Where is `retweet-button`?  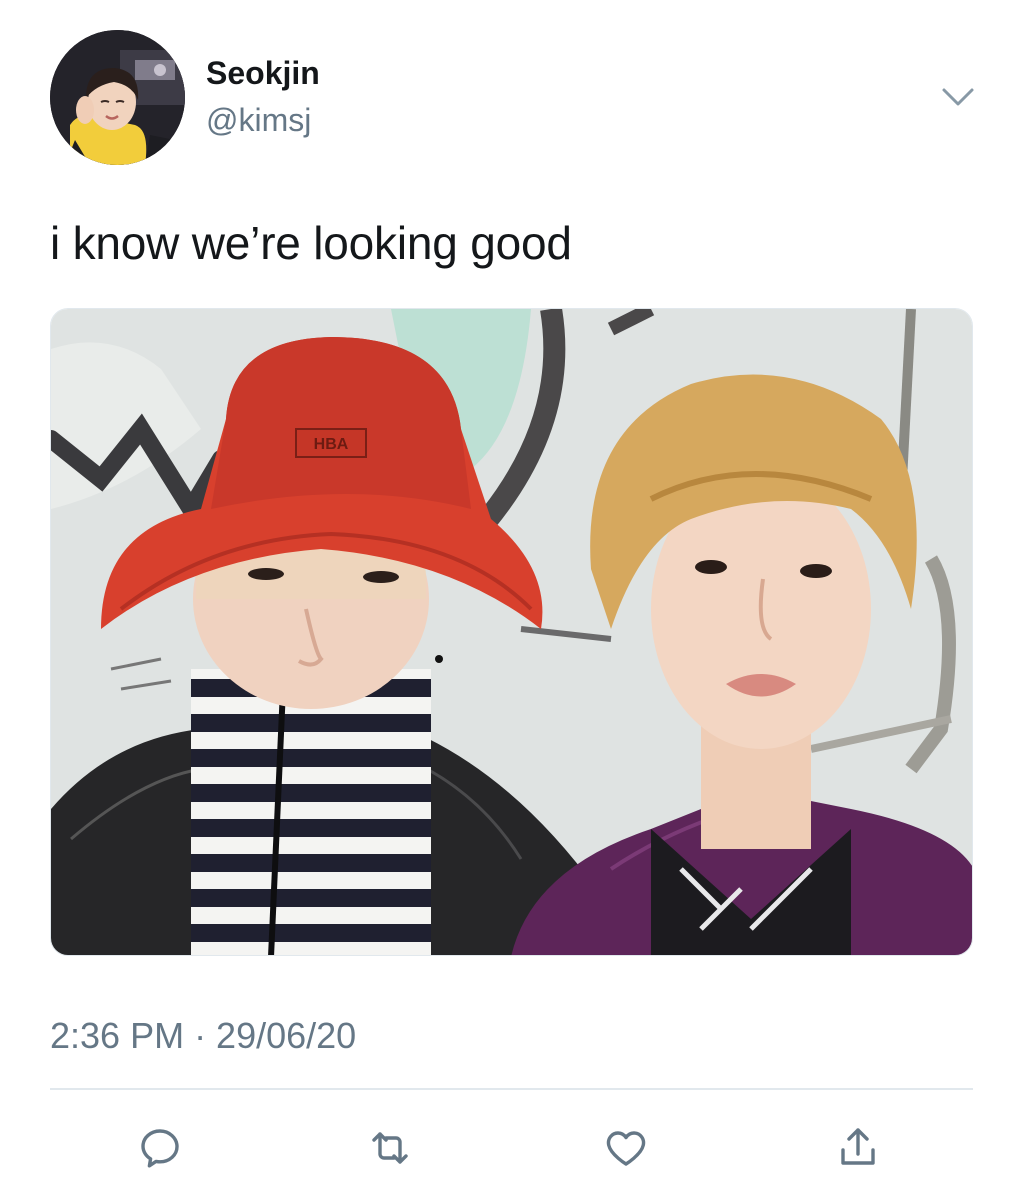
retweet-button is located at coordinates (390, 1148).